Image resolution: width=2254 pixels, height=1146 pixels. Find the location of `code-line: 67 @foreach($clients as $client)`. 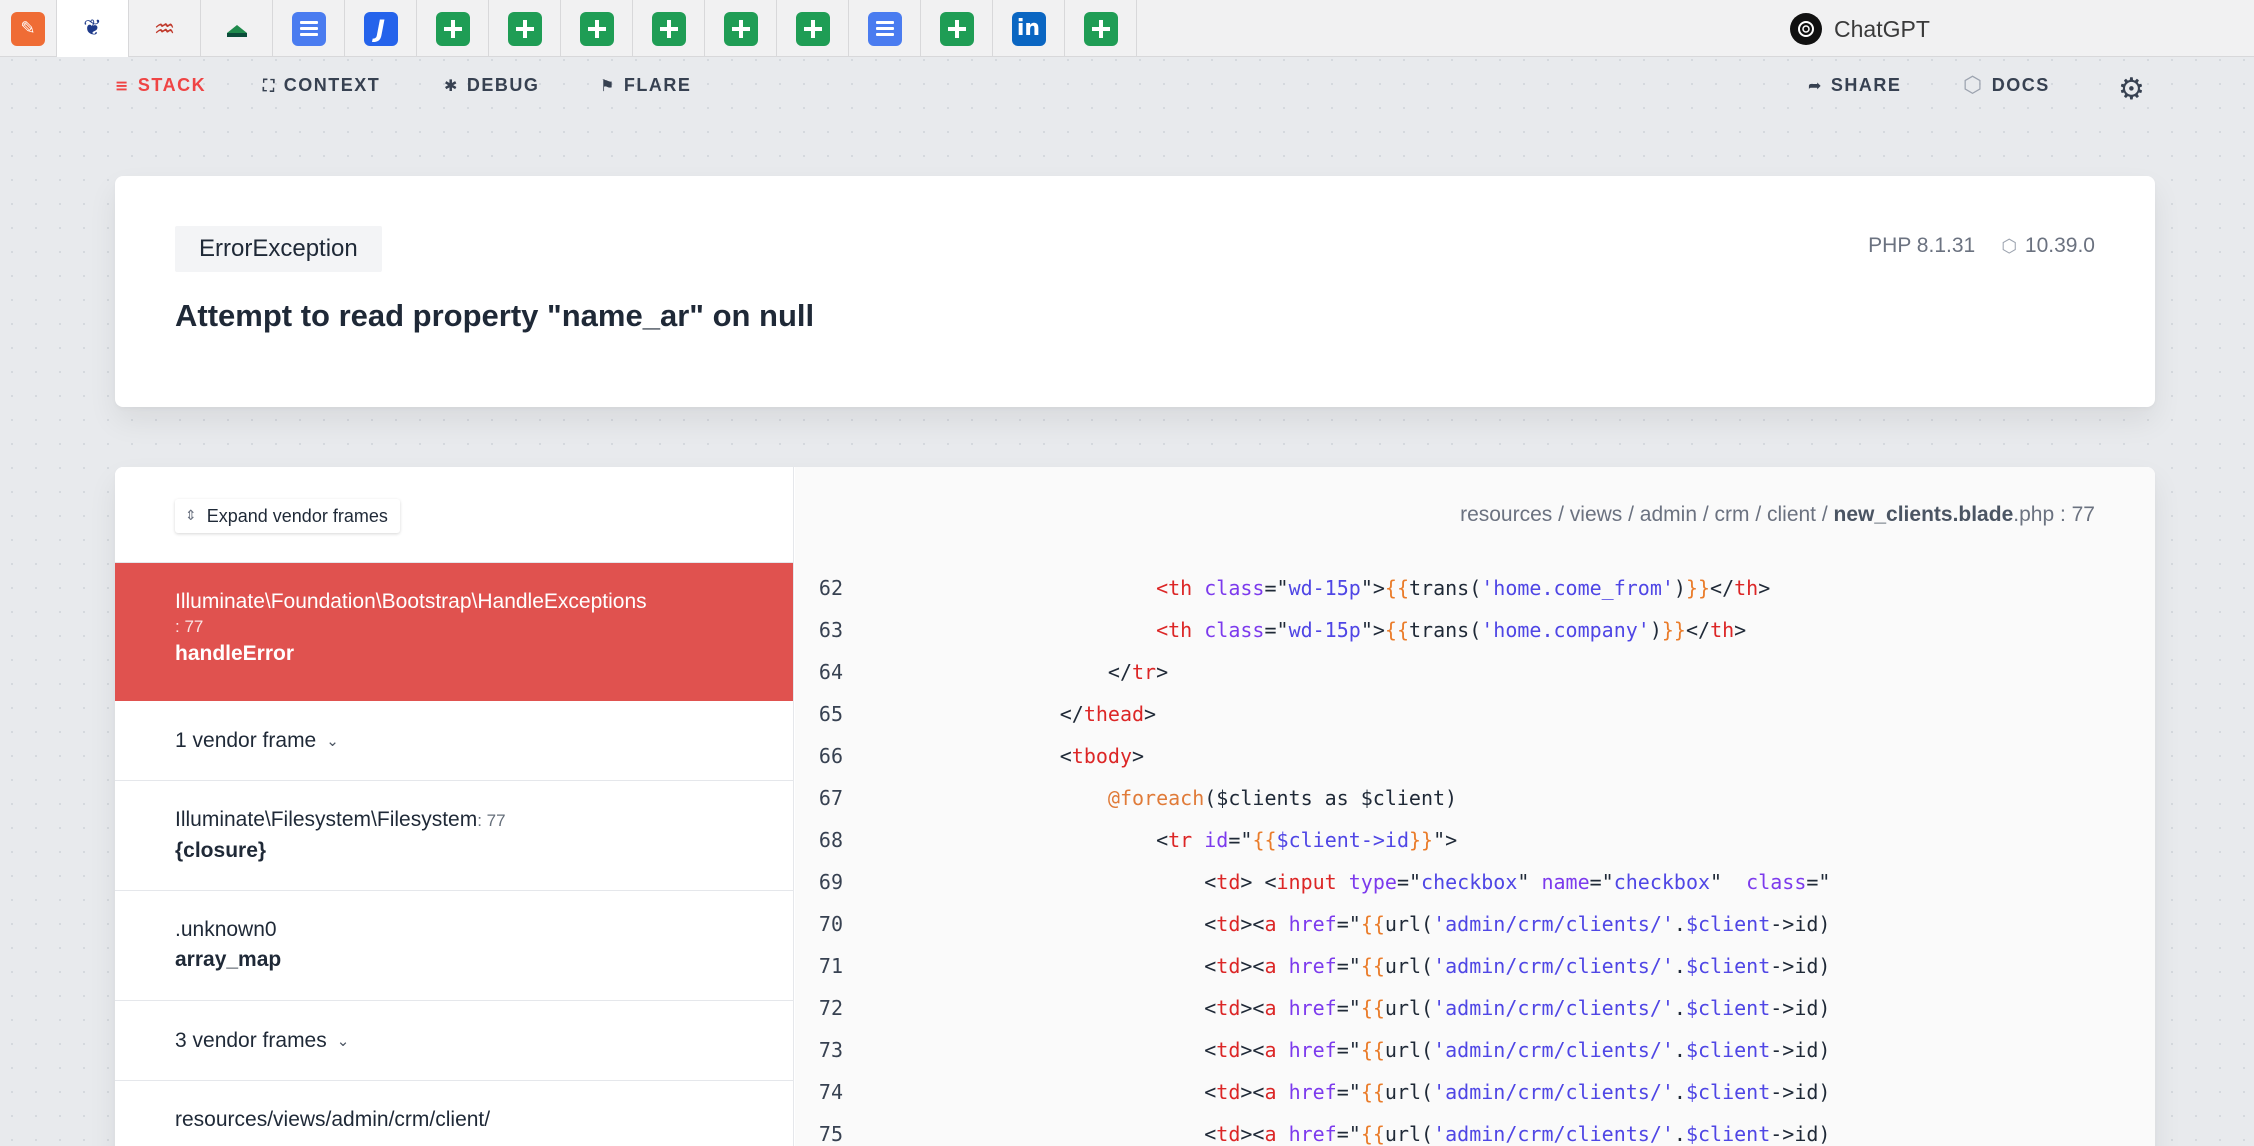

code-line: 67 @foreach($clients as $client) is located at coordinates (1475, 798).